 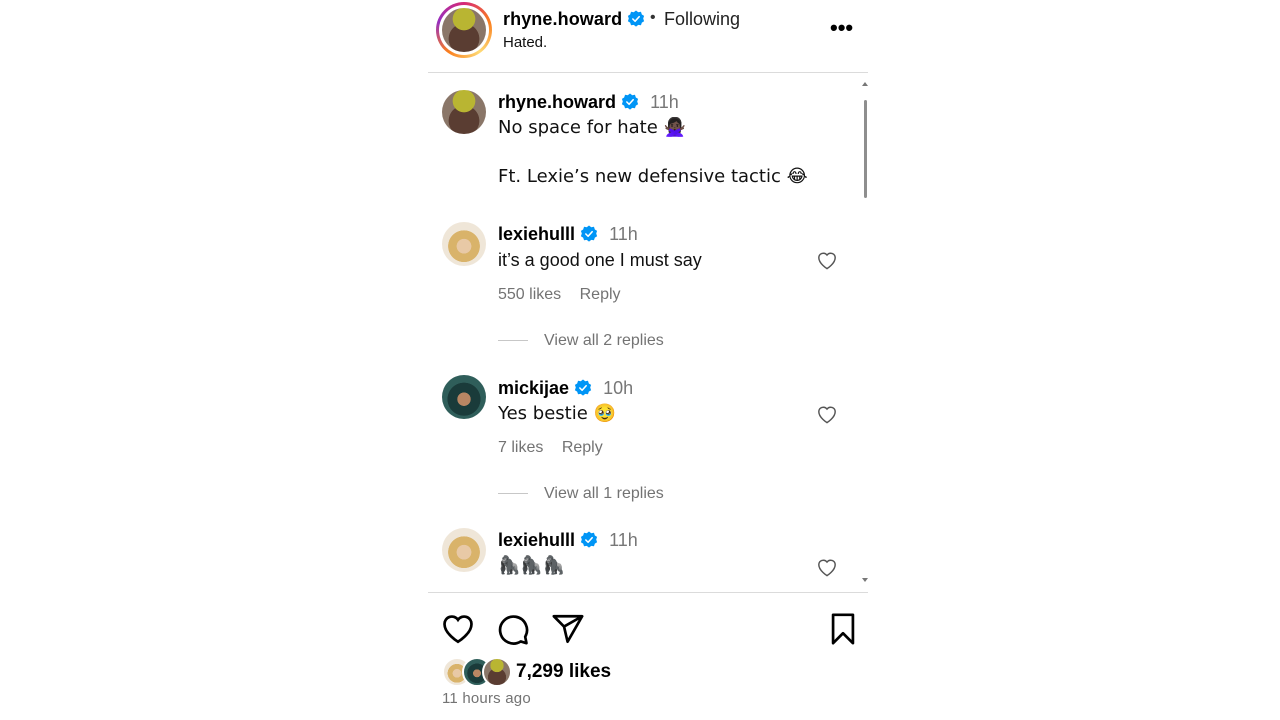 What do you see at coordinates (648, 36) in the screenshot?
I see `post-header: rhyne.howard • Following Hated. •••` at bounding box center [648, 36].